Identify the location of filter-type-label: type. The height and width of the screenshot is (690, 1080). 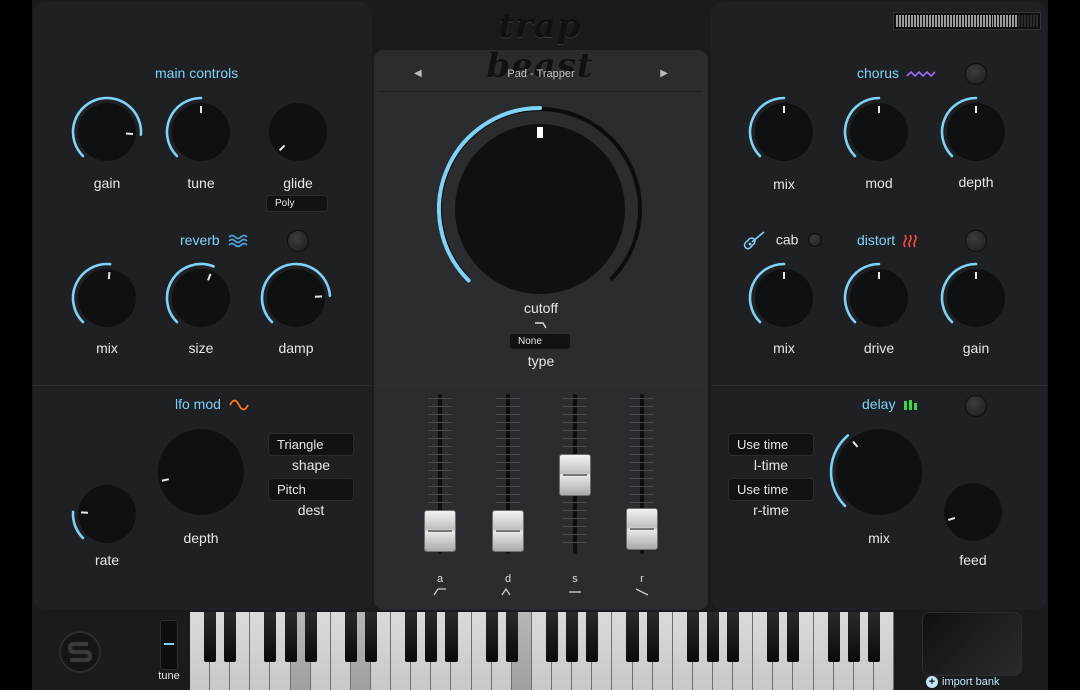
(541, 361).